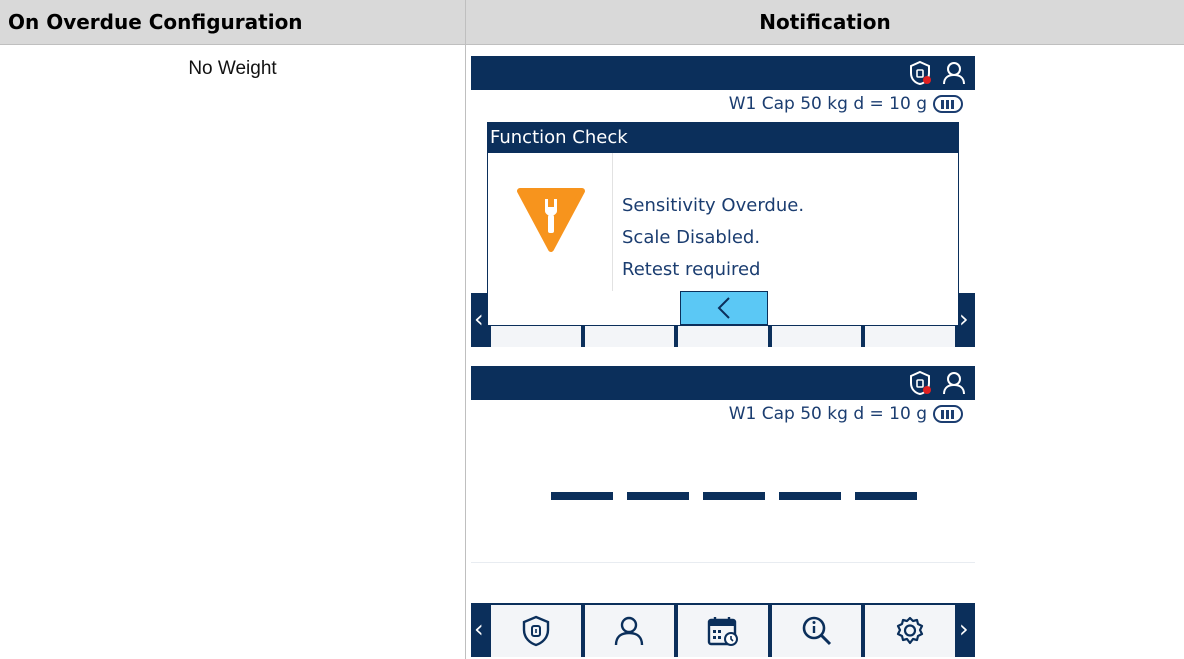 The width and height of the screenshot is (1184, 659). I want to click on gear-icon, so click(910, 630).